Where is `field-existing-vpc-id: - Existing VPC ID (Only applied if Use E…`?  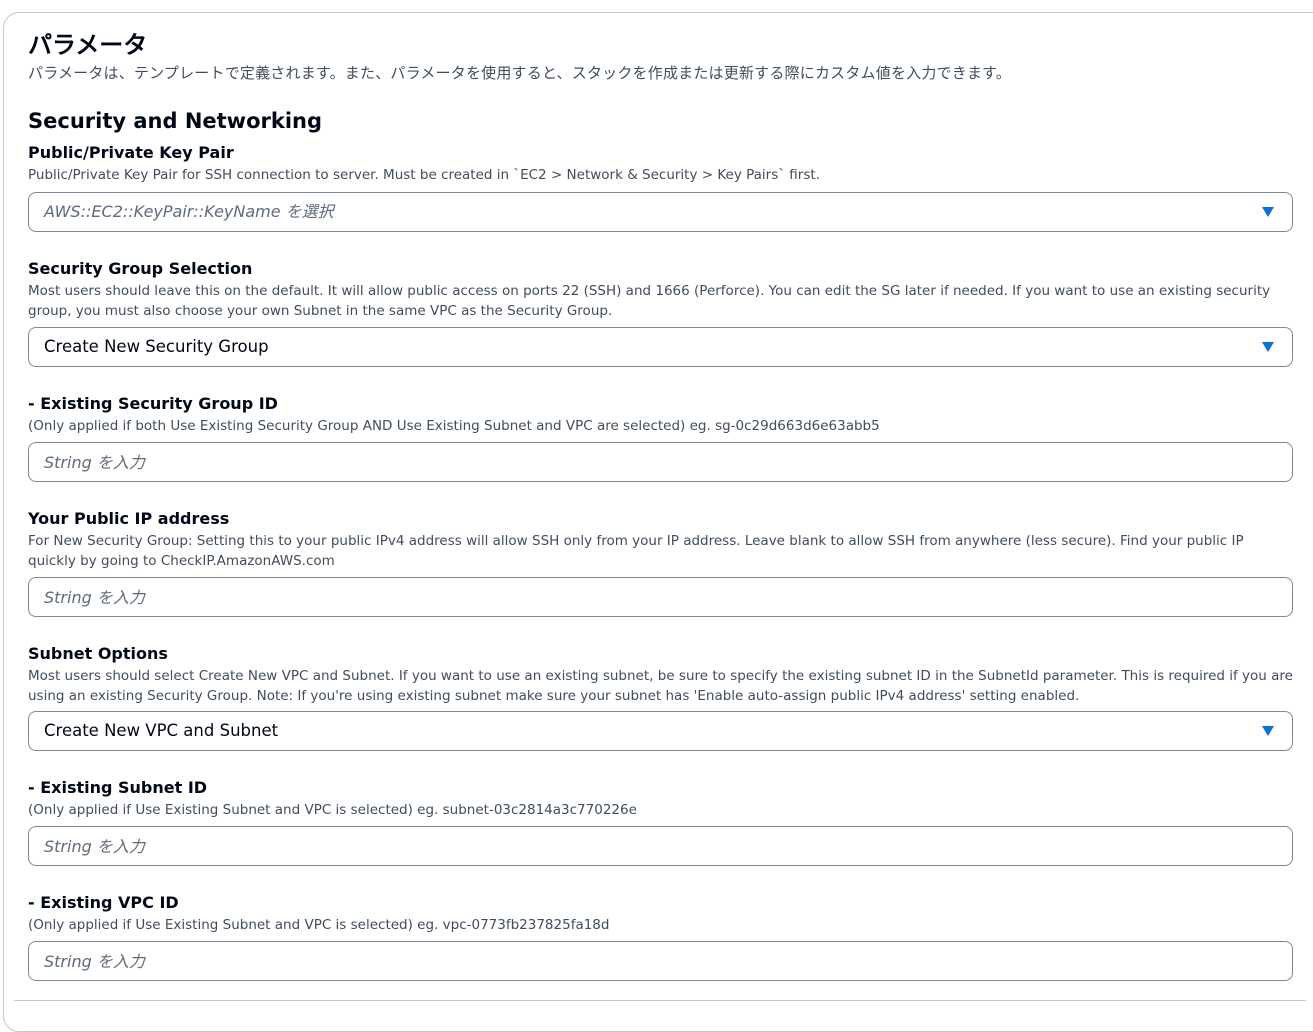
field-existing-vpc-id: - Existing VPC ID (Only applied if Use E… is located at coordinates (660, 936).